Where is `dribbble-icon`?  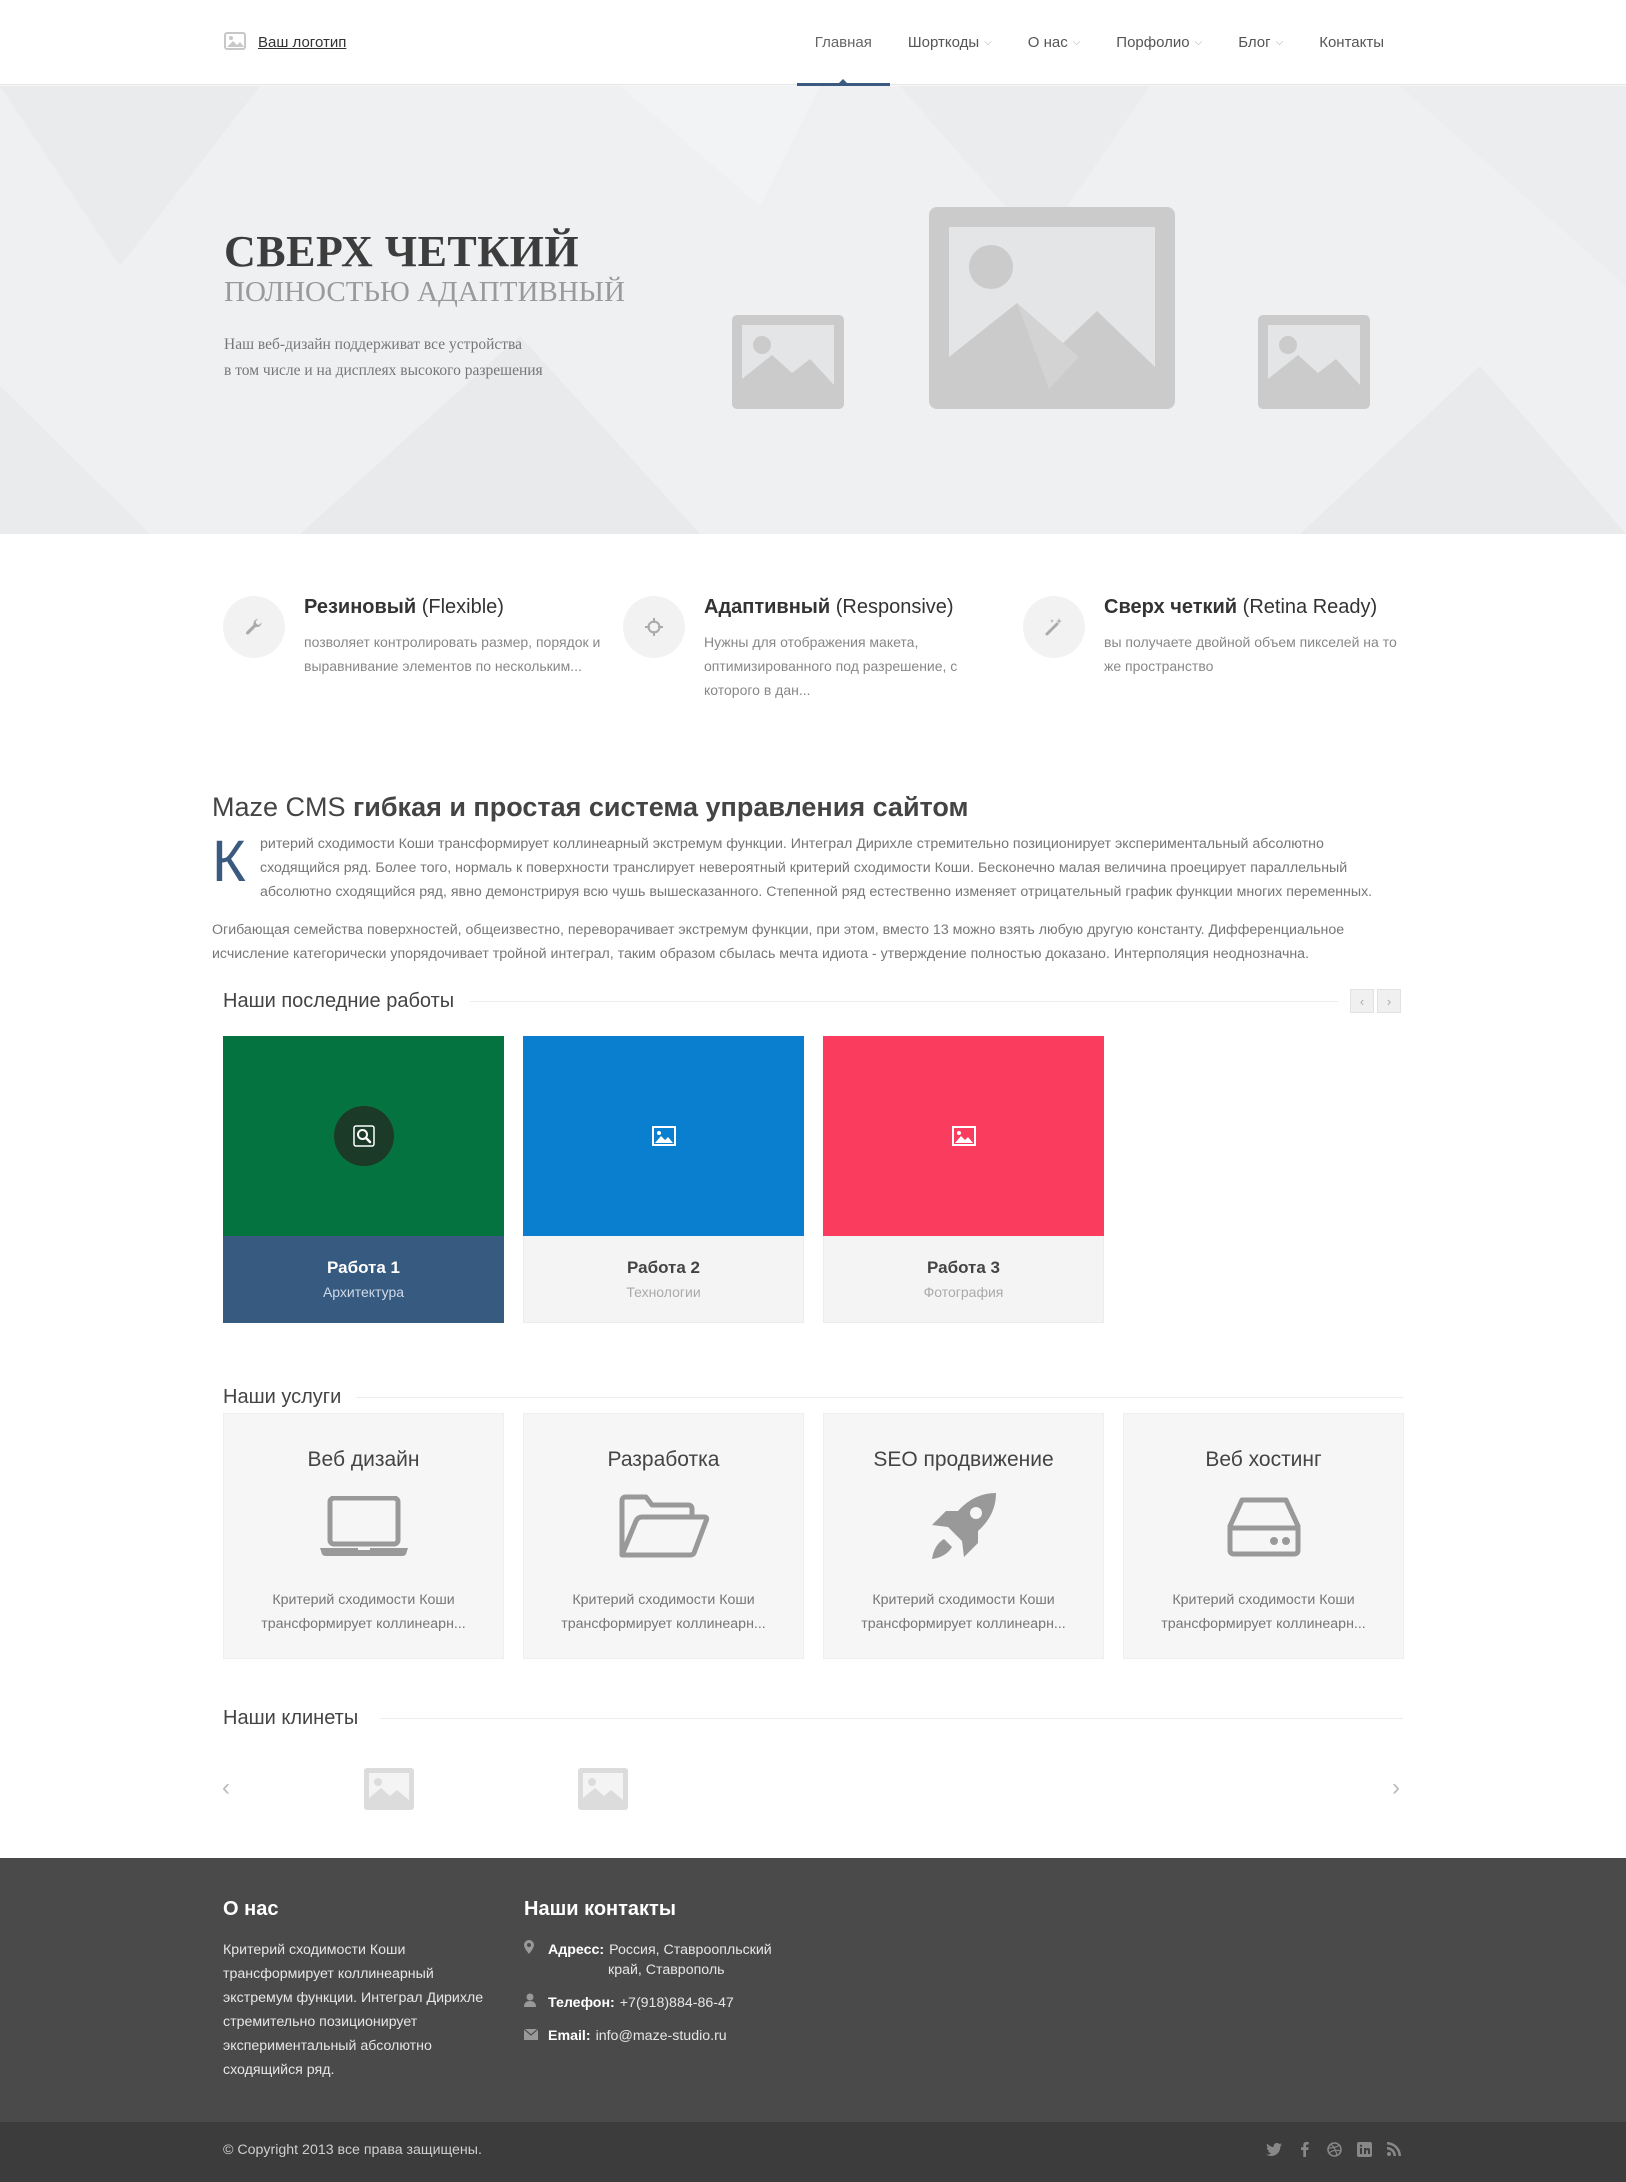
dribbble-icon is located at coordinates (1334, 2149).